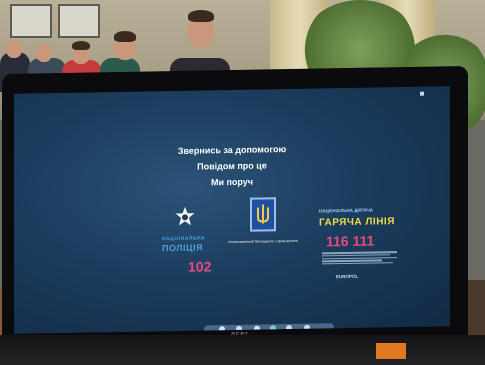 This screenshot has width=485, height=365. What do you see at coordinates (263, 241) in the screenshot?
I see `ombudsman-caption: Уповноважений Президента з прав дитини` at bounding box center [263, 241].